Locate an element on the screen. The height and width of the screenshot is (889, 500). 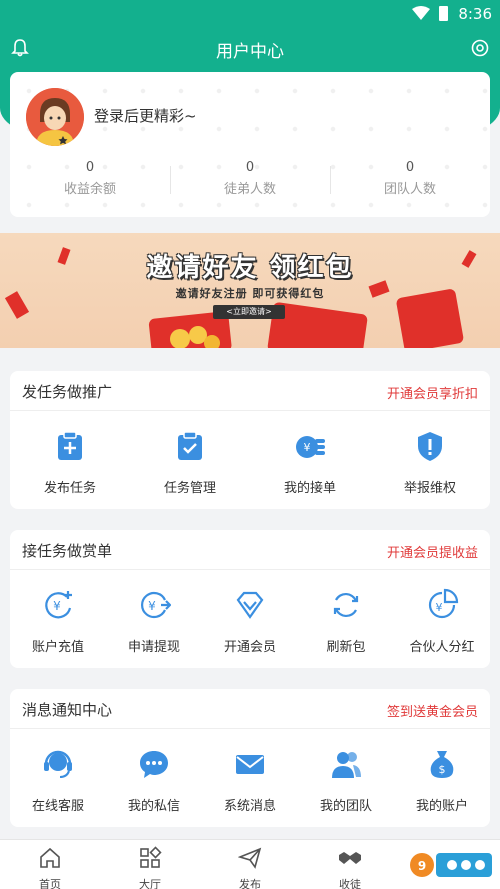
section-promo-link: 签到送黄金会员 is located at coordinates (432, 710).